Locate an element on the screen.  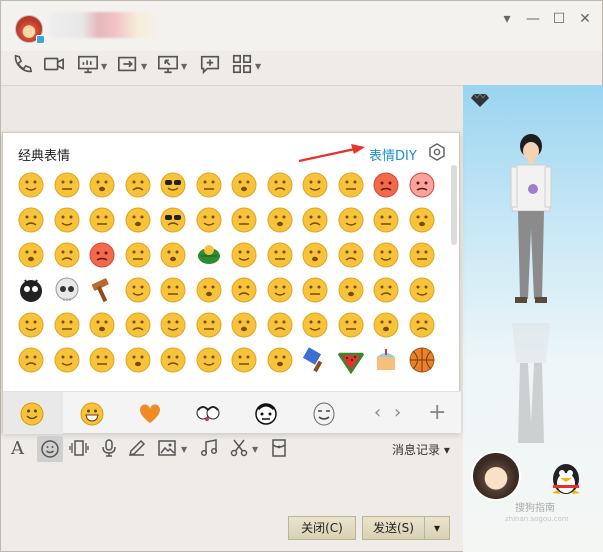
shake-window-icon is located at coordinates (80, 449).